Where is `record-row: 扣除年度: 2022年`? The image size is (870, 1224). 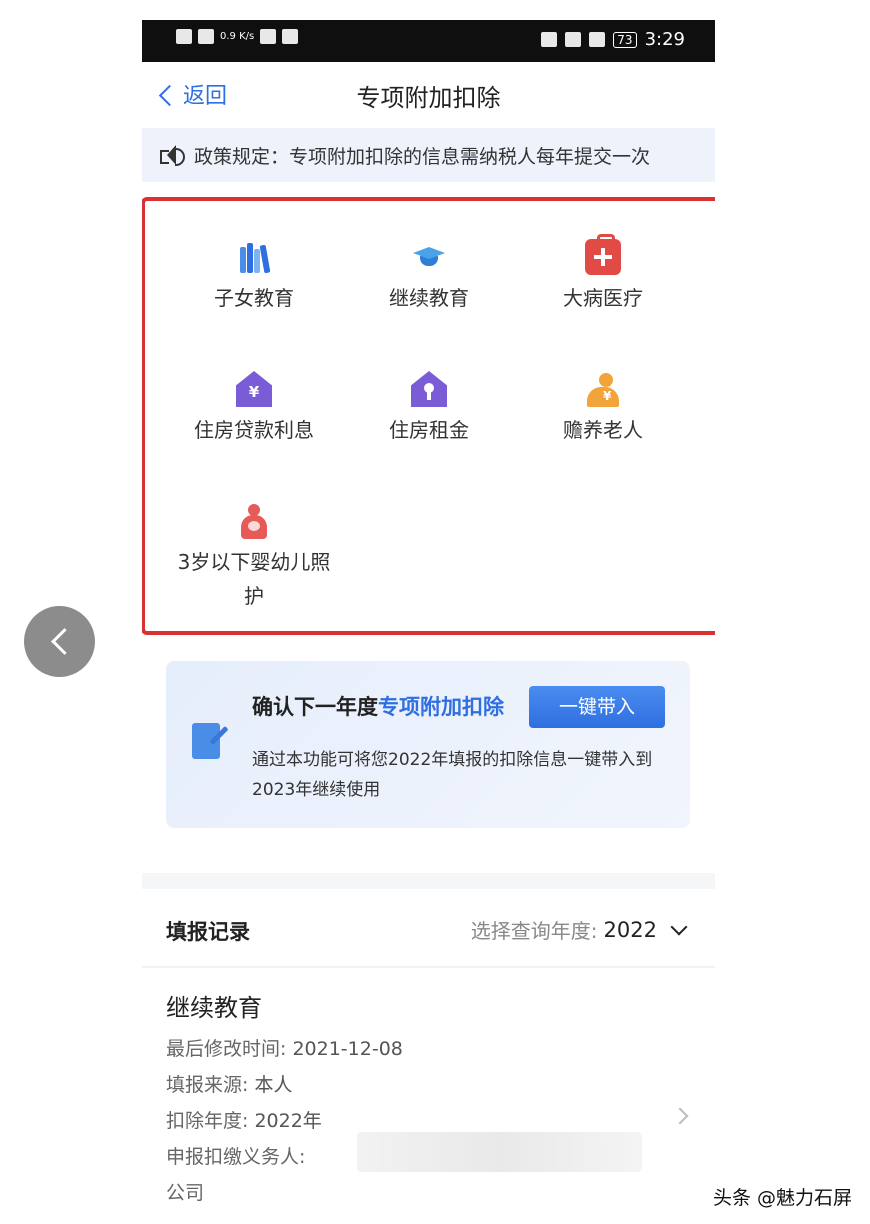
record-row: 扣除年度: 2022年 is located at coordinates (244, 1121).